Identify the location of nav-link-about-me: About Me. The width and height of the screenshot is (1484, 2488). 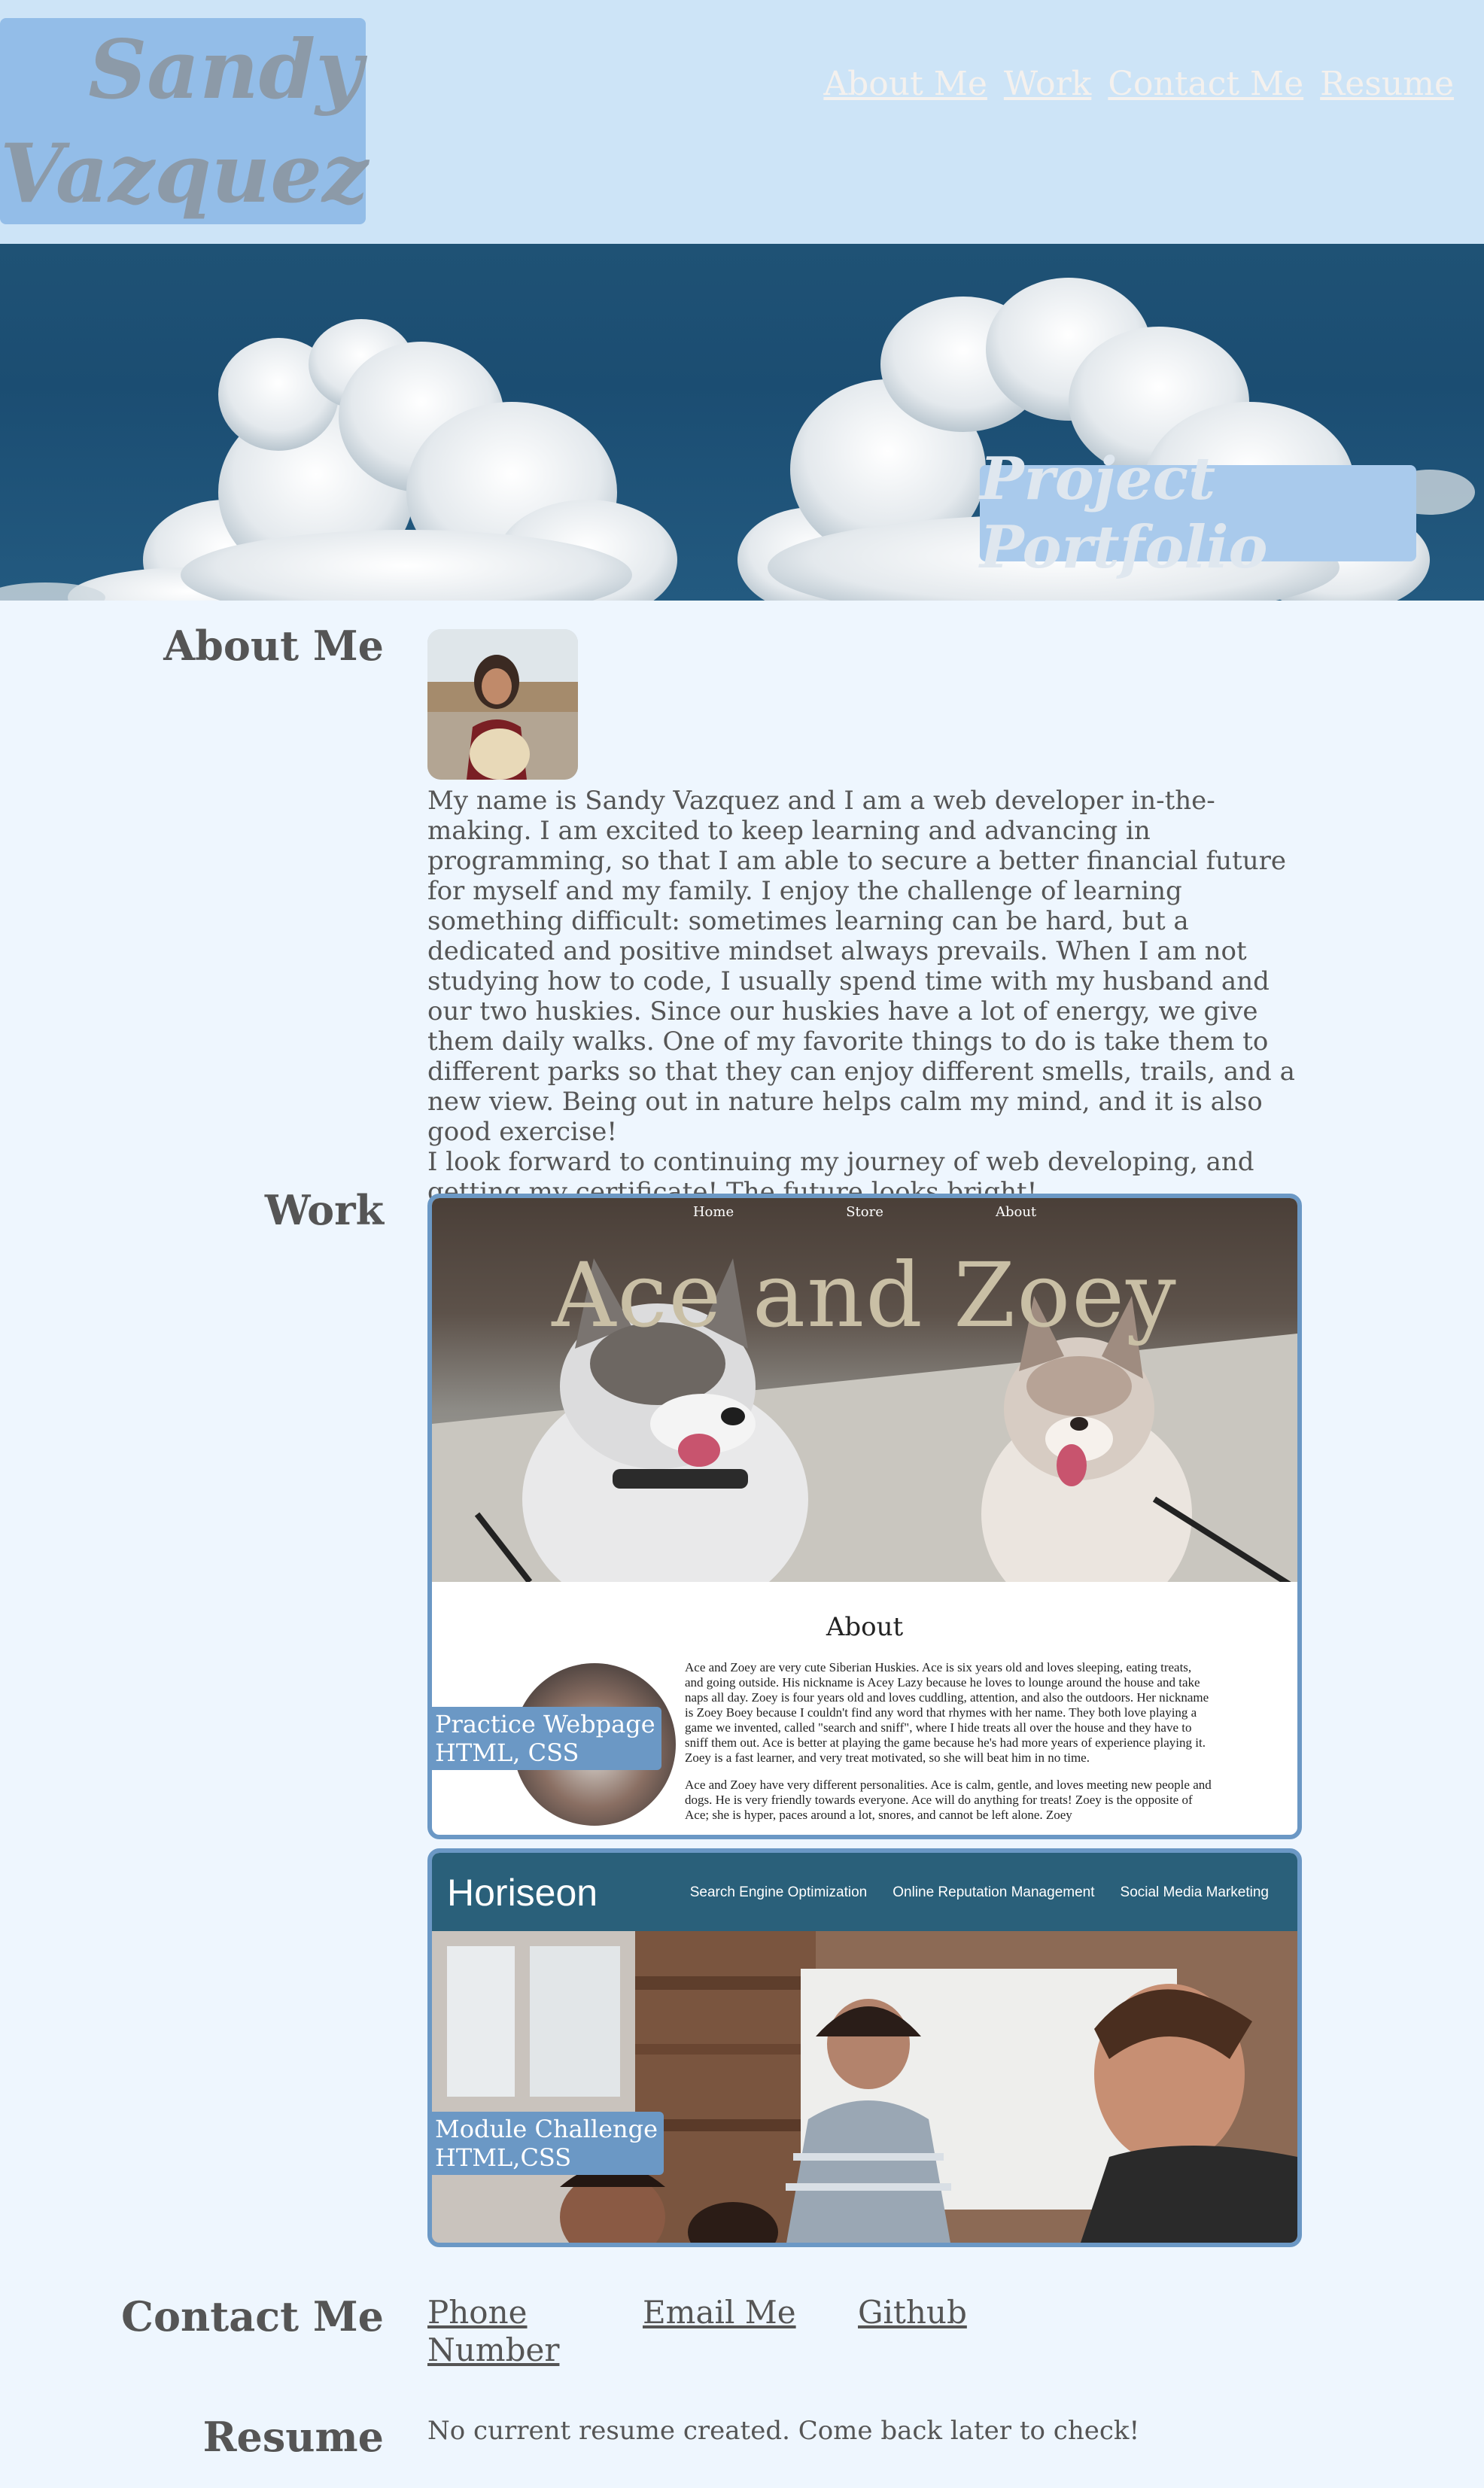
(905, 84).